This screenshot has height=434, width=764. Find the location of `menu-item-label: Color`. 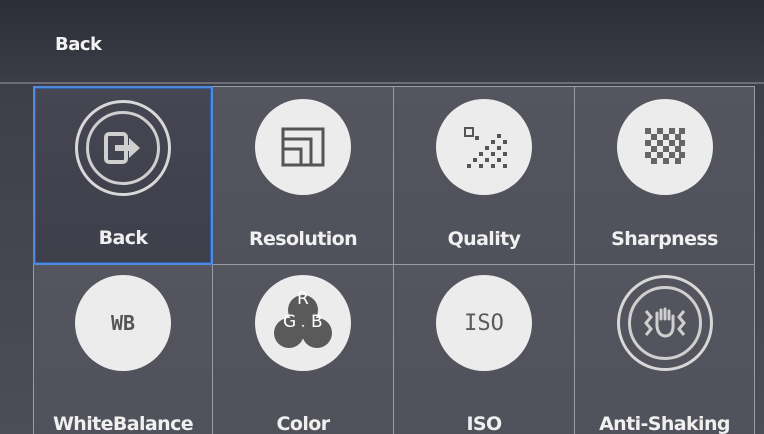

menu-item-label: Color is located at coordinates (303, 423).